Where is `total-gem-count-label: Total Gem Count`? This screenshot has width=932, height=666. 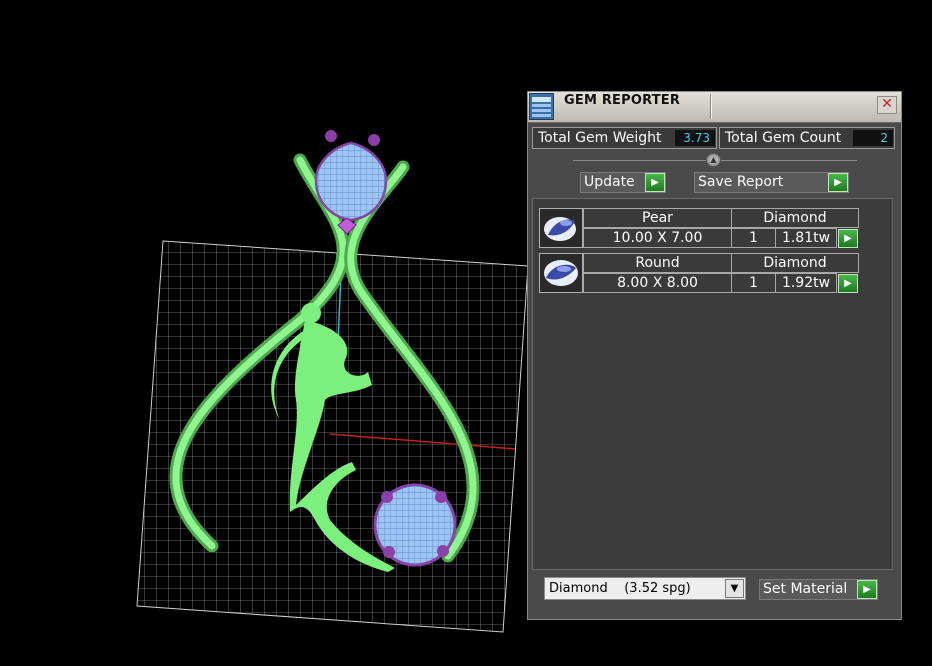
total-gem-count-label: Total Gem Count is located at coordinates (783, 138).